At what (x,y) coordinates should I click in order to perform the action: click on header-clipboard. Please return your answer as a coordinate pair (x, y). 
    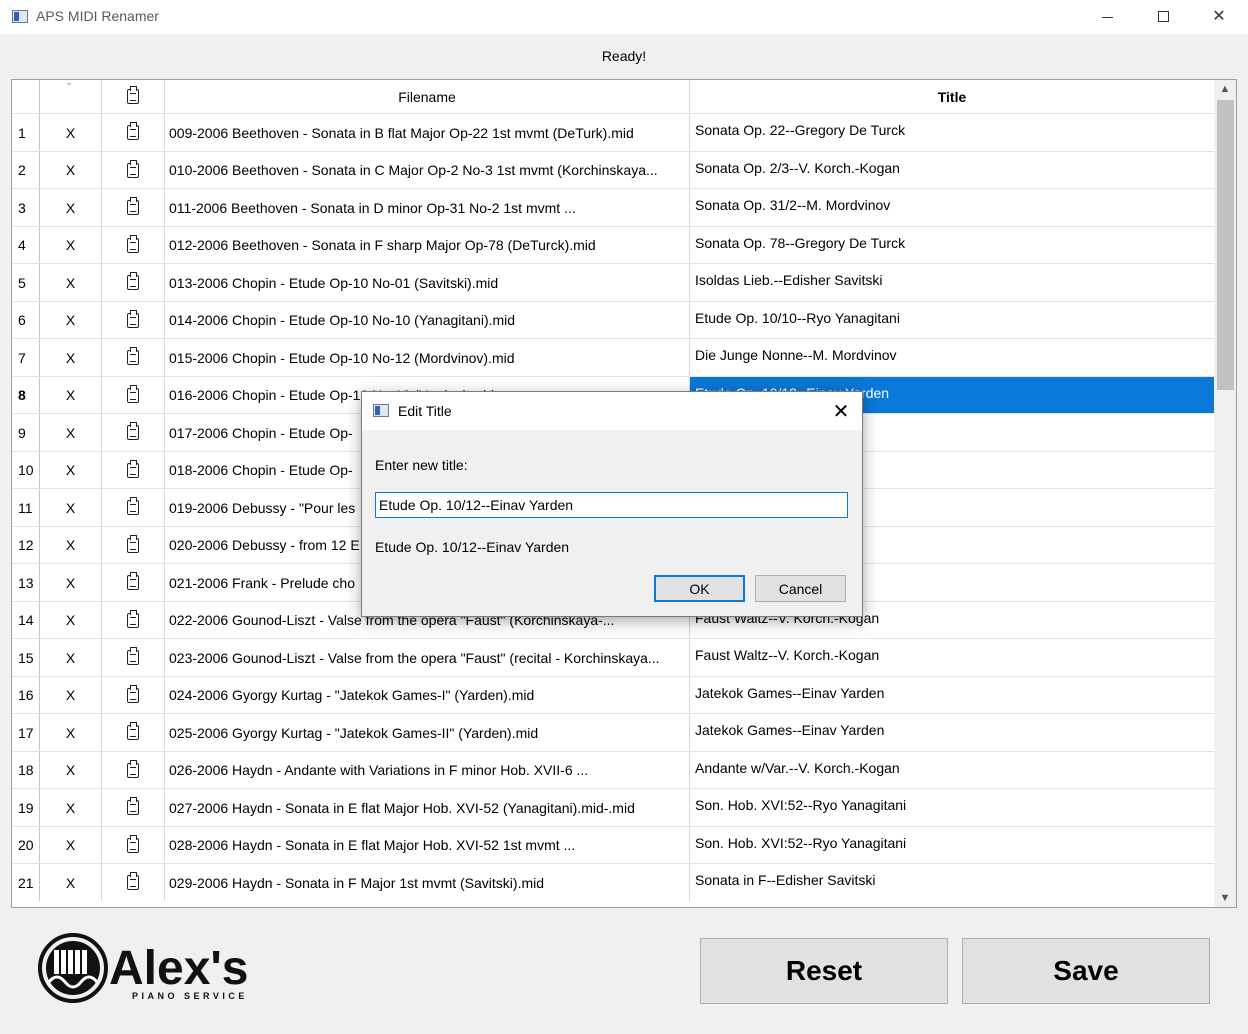
    Looking at the image, I should click on (133, 96).